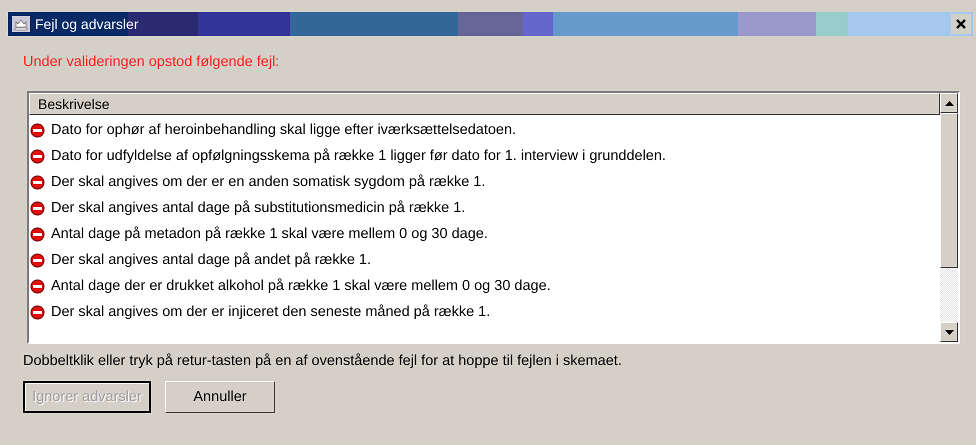  I want to click on down-arrow-icon, so click(949, 332).